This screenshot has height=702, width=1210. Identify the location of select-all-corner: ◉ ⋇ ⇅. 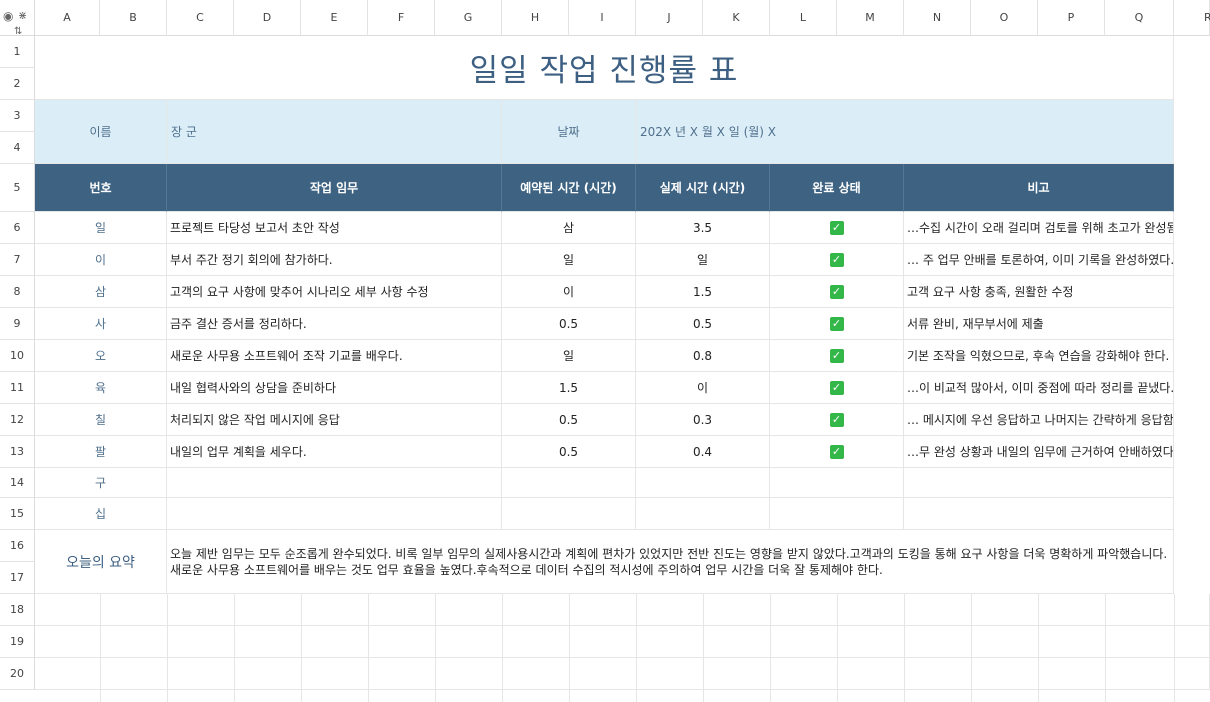
(17, 18).